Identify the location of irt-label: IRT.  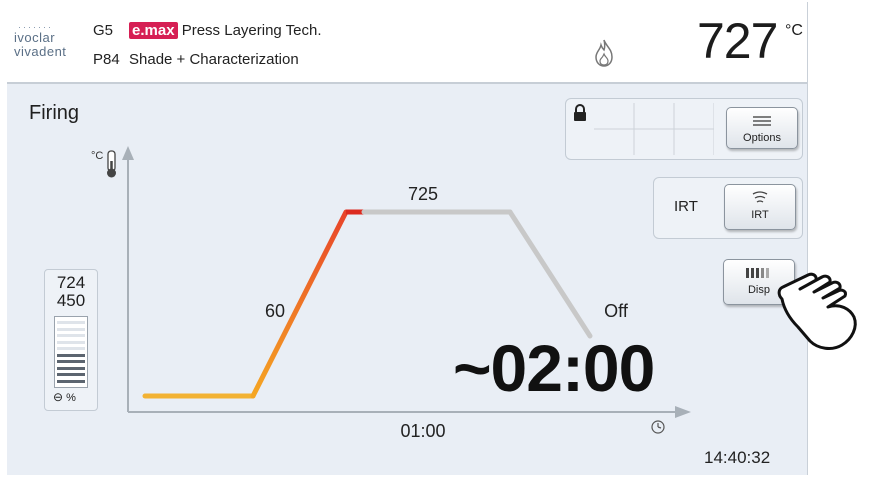
(686, 206).